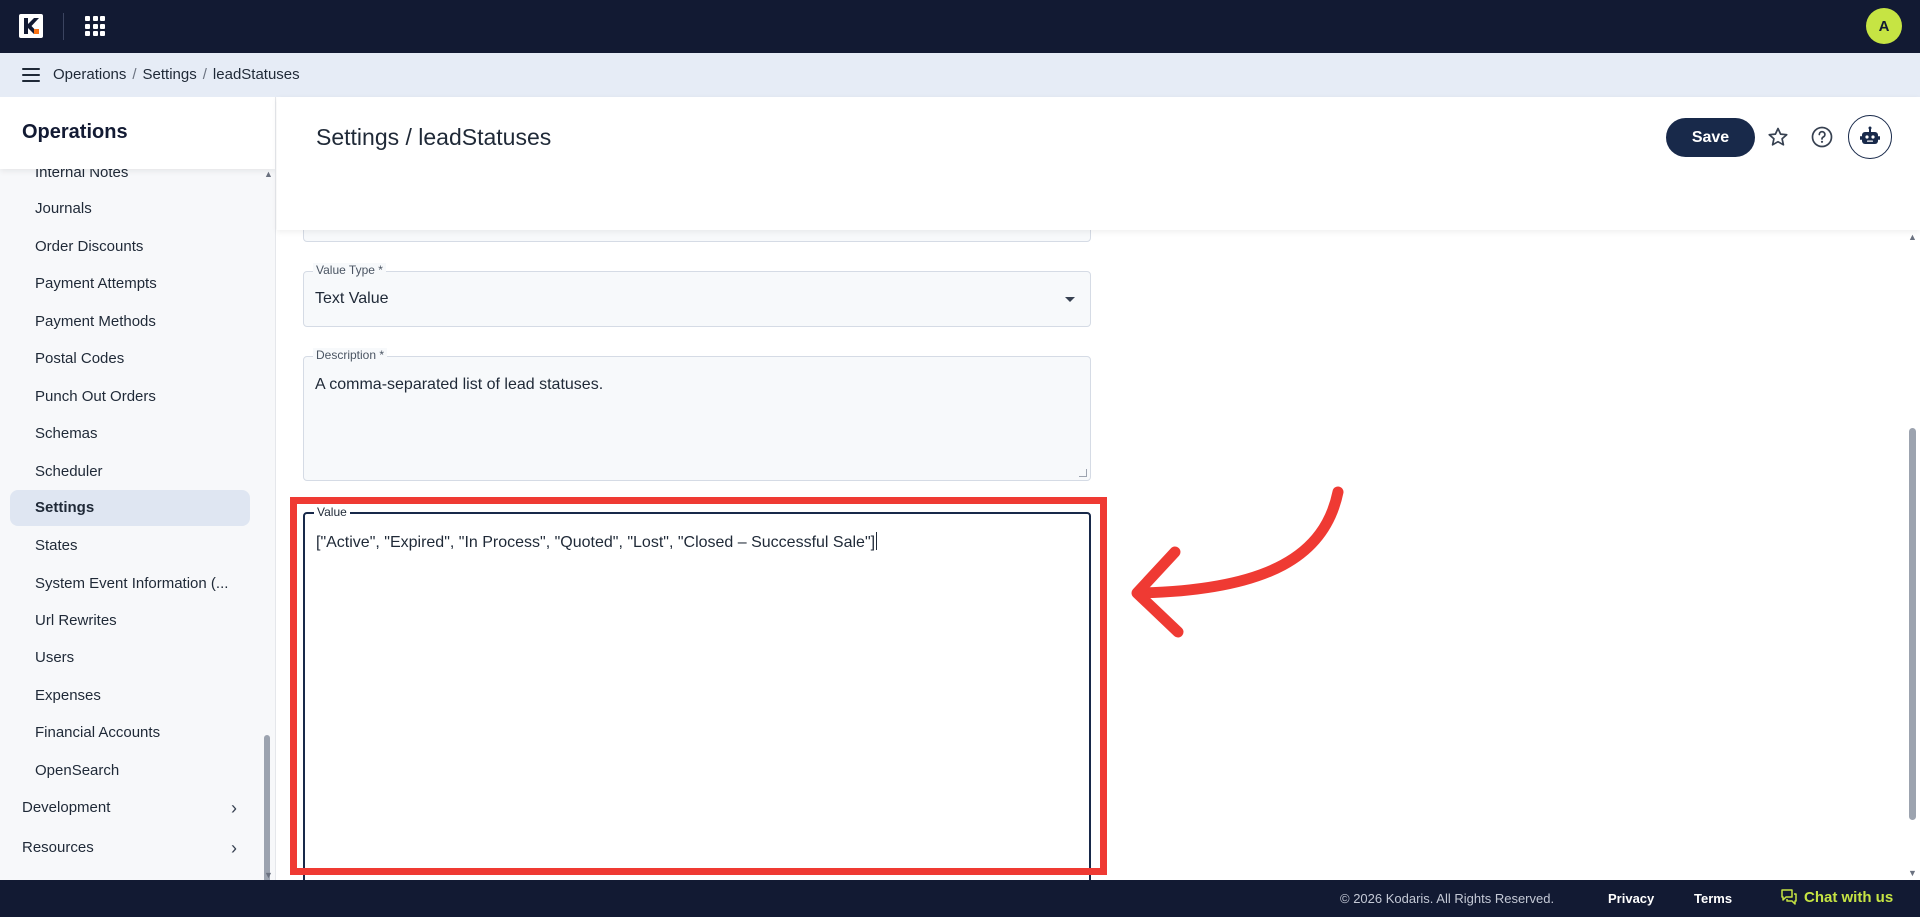 The width and height of the screenshot is (1920, 917). I want to click on text-caret, so click(877, 541).